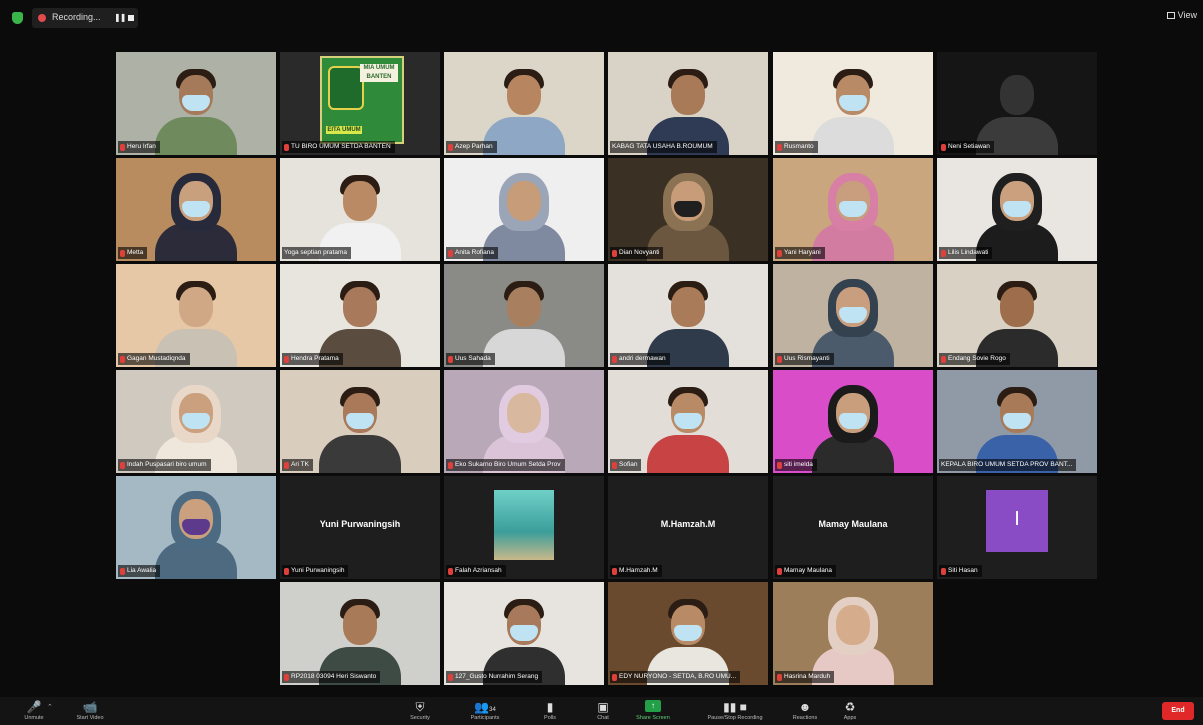  Describe the element at coordinates (1178, 711) in the screenshot. I see `end-meeting-button: End` at that location.